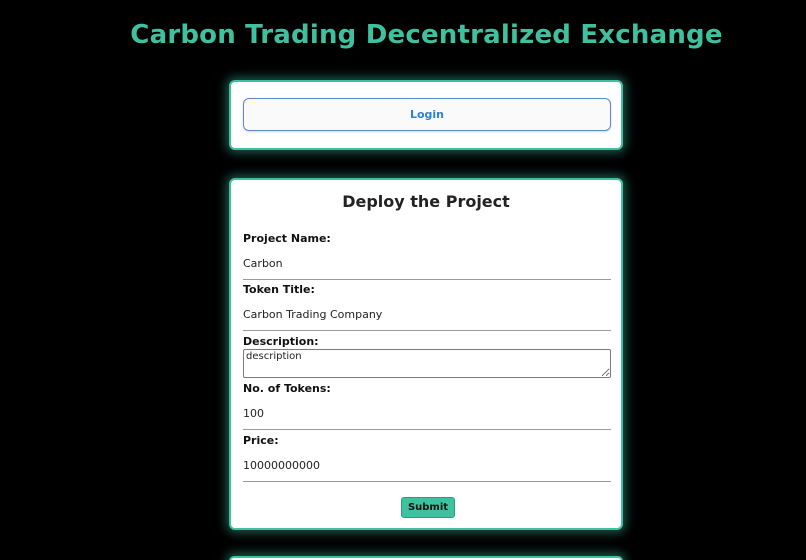  What do you see at coordinates (281, 341) in the screenshot?
I see `description-label: Description:` at bounding box center [281, 341].